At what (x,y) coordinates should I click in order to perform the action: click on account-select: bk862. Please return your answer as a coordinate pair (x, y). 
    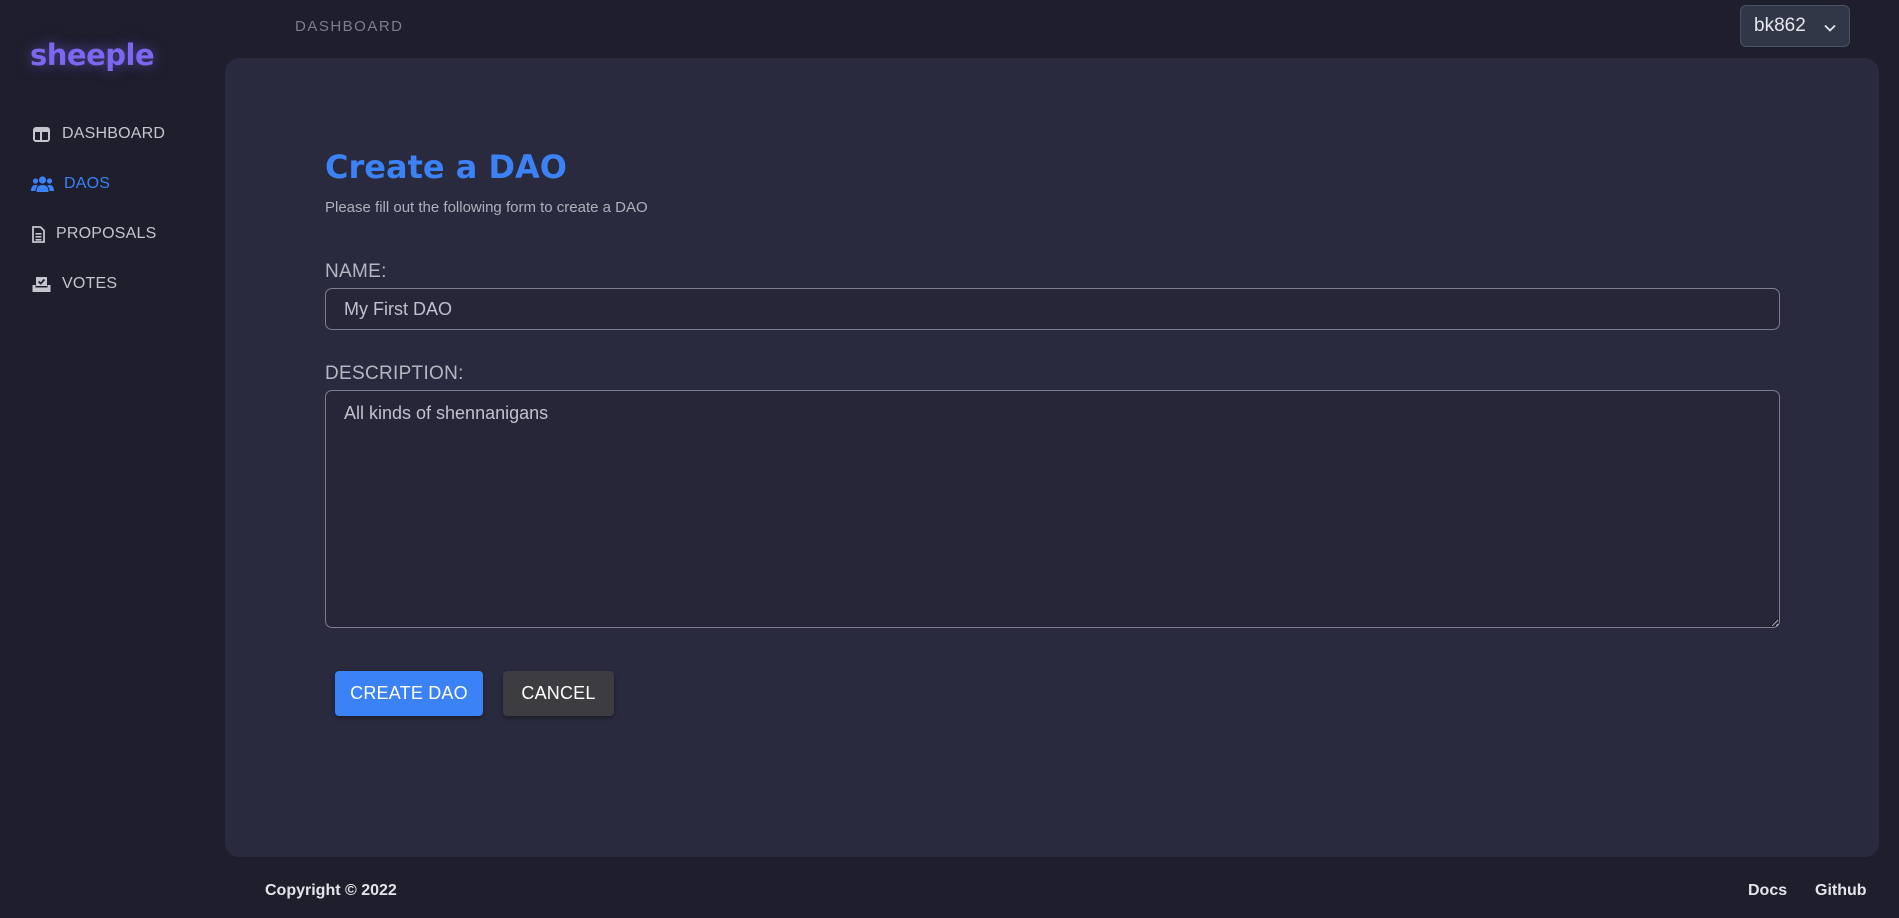
    Looking at the image, I should click on (1795, 26).